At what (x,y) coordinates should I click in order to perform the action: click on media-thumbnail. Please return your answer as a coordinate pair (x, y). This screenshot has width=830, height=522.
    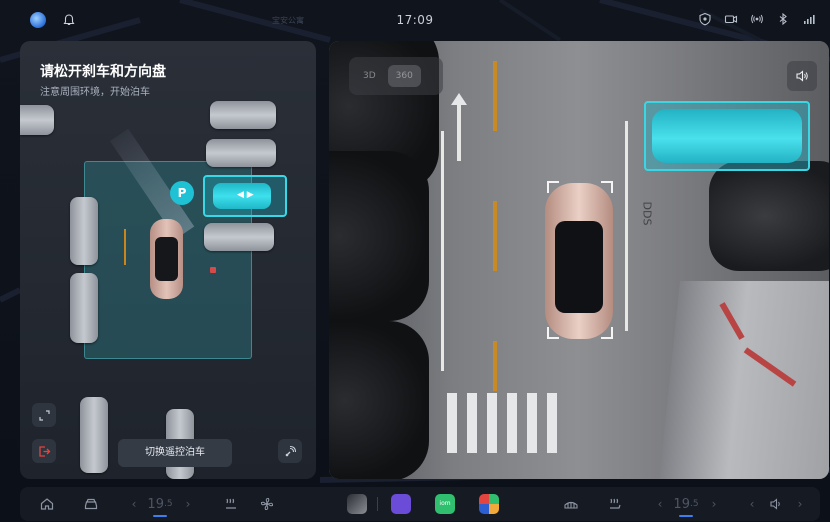
    Looking at the image, I should click on (357, 504).